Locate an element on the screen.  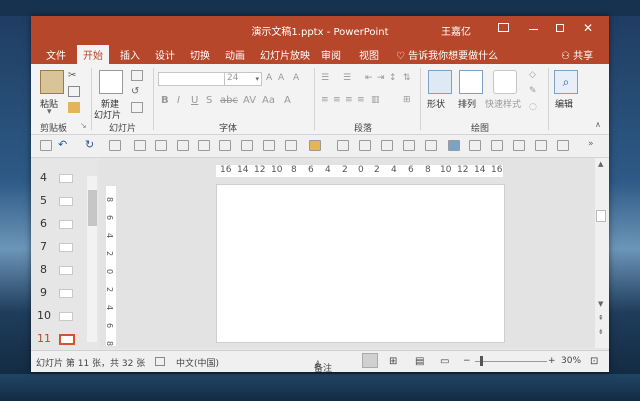
editing-label: 编辑 is located at coordinates (564, 103).